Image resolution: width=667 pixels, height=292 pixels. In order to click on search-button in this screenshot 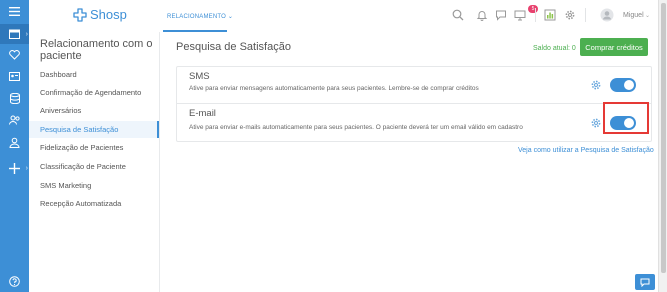, I will do `click(458, 15)`.